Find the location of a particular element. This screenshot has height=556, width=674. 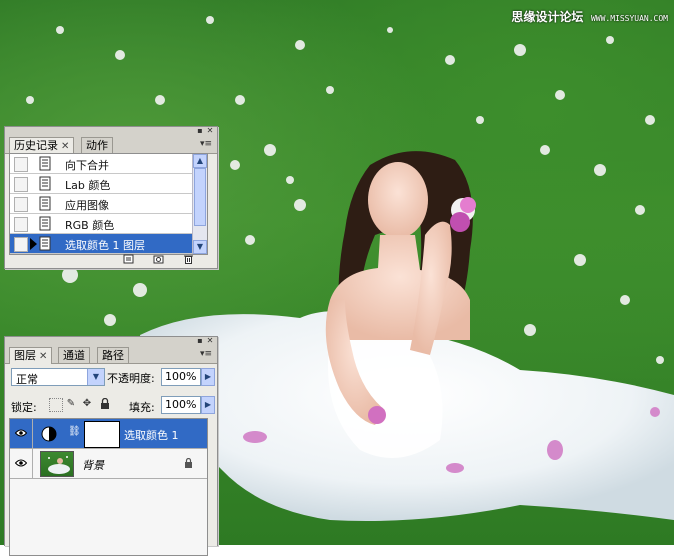

watermark-text: 思缘设计论坛 is located at coordinates (547, 17).